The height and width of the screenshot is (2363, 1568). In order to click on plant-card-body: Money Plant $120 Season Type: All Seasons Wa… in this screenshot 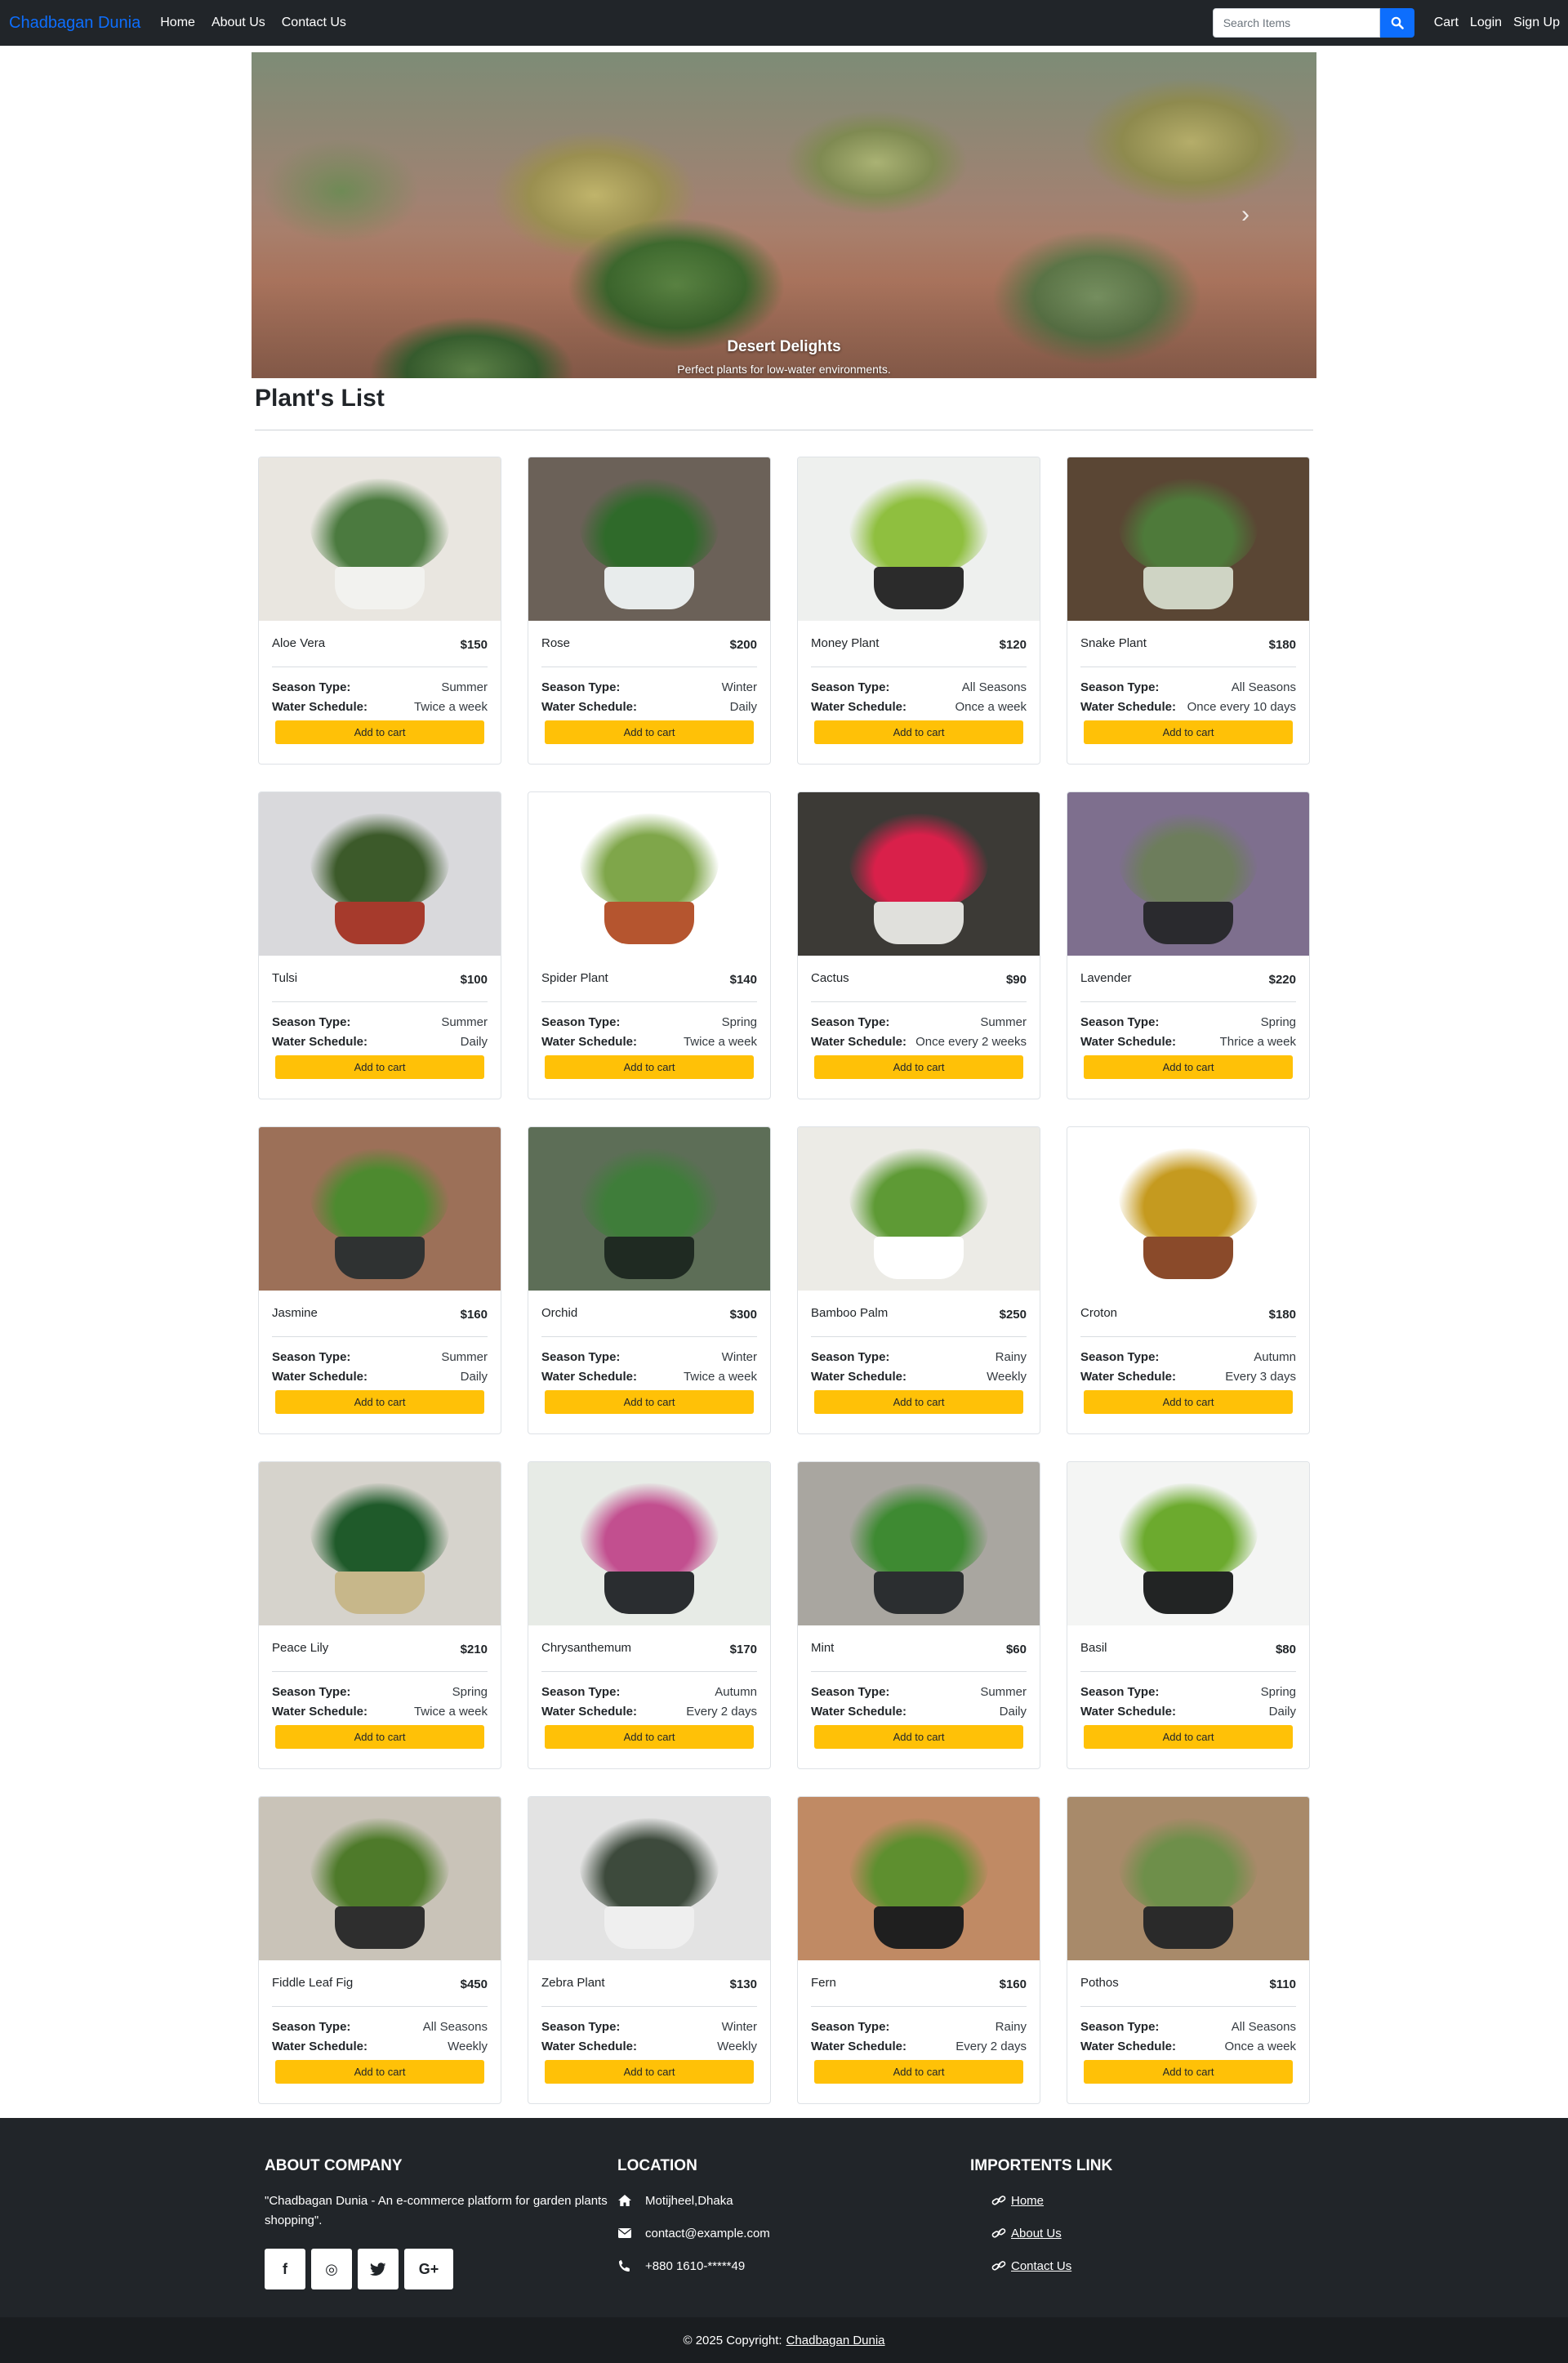, I will do `click(919, 669)`.